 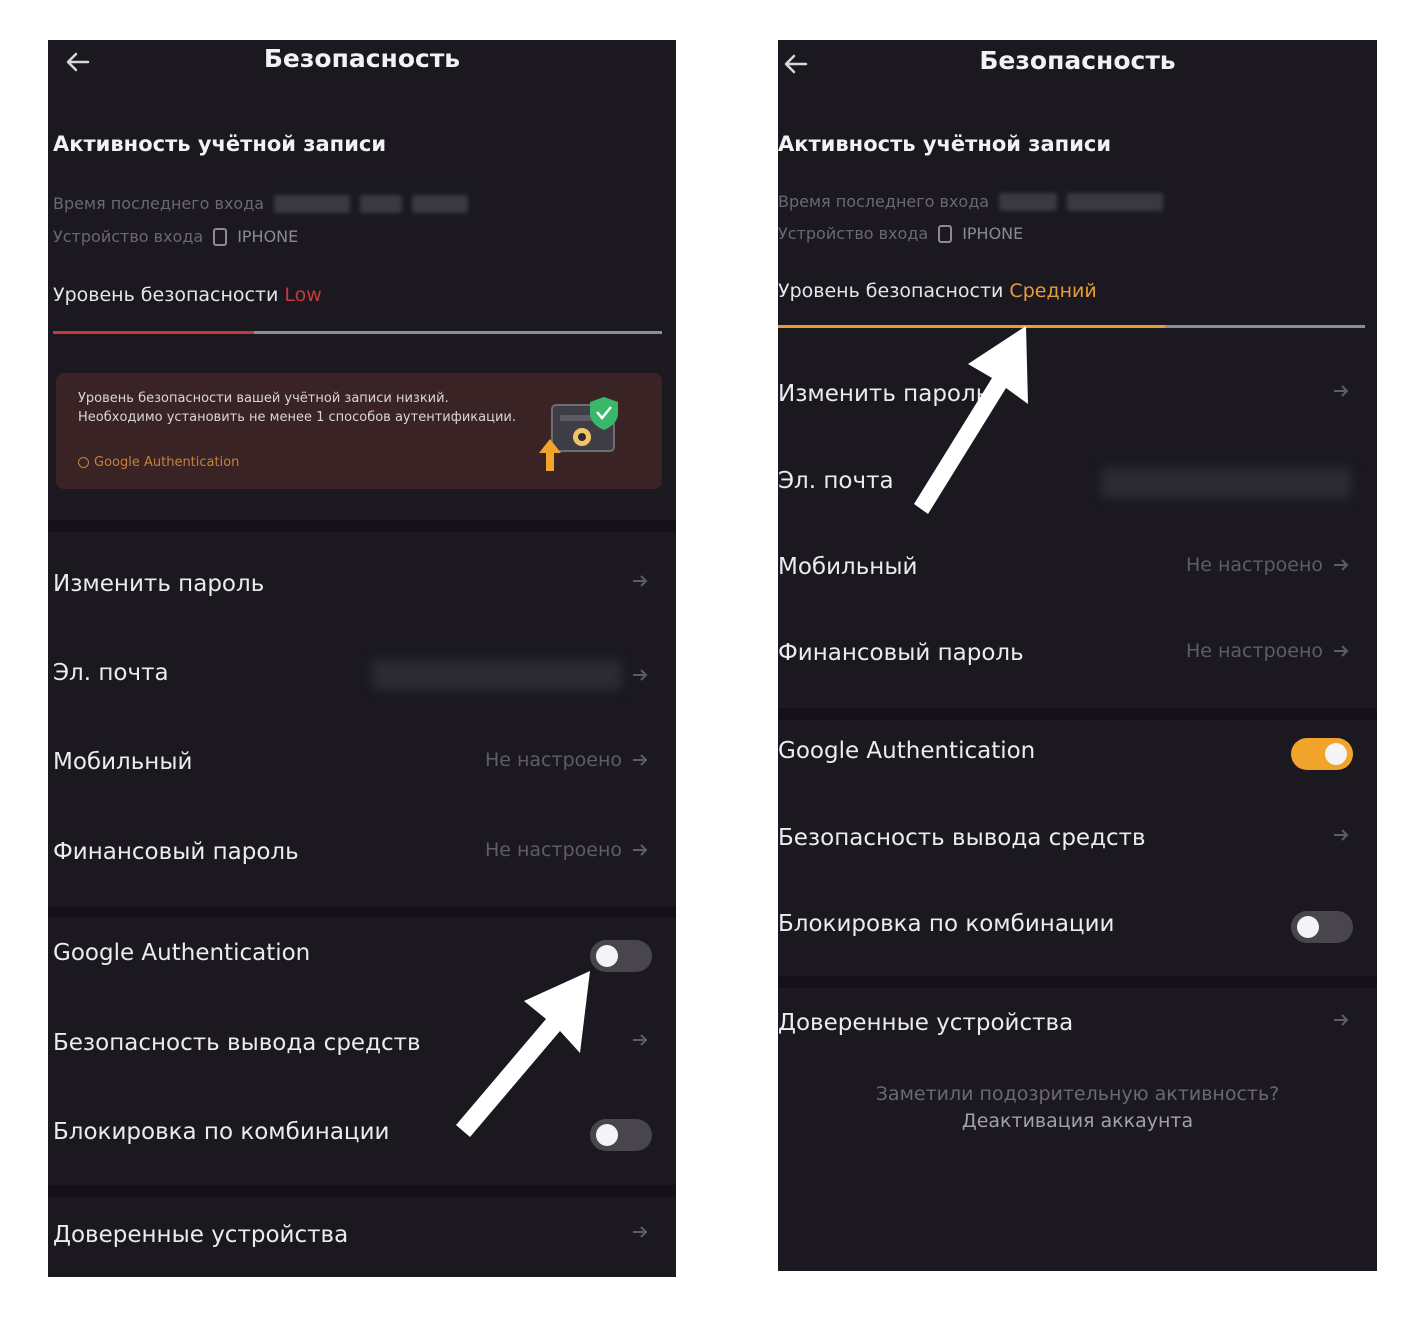 I want to click on change-password-label: Изменить пароль, so click(x=159, y=584).